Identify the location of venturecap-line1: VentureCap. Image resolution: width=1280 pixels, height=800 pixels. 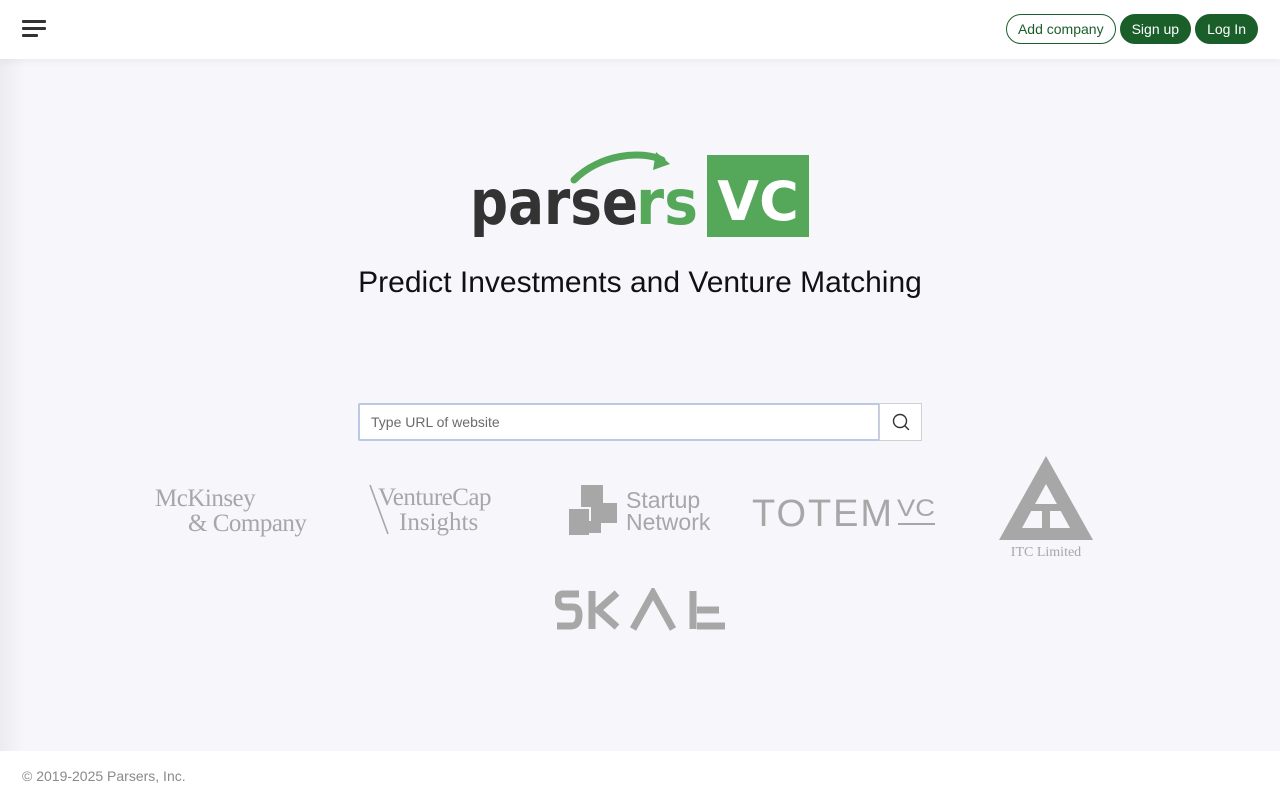
(434, 497).